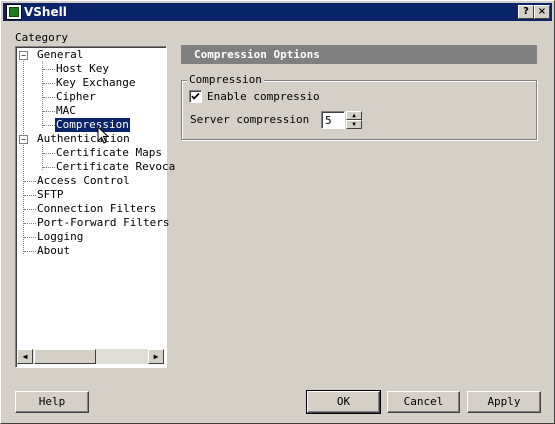  I want to click on mouse-cursor-icon, so click(103, 135).